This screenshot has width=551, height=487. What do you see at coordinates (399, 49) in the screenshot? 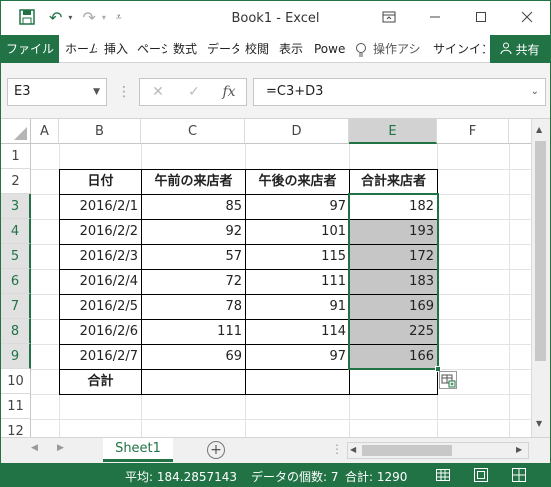
I see `tell-me-box: 操作アシ` at bounding box center [399, 49].